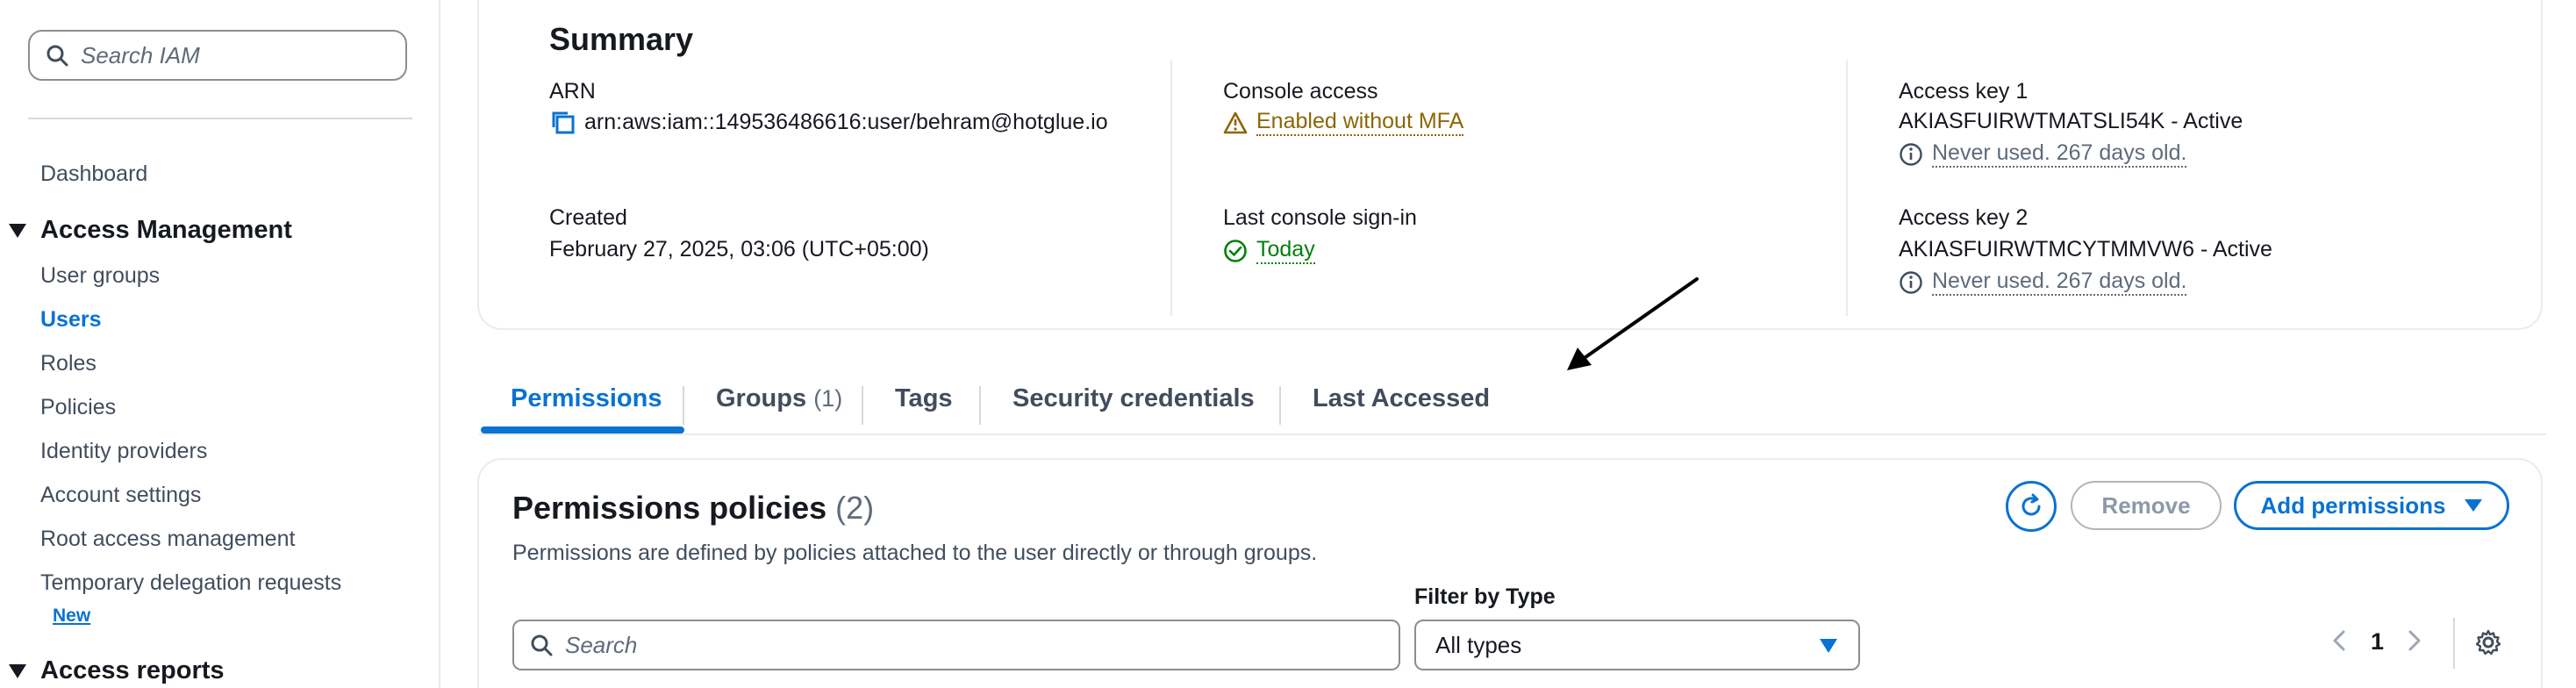  Describe the element at coordinates (2377, 642) in the screenshot. I see `current-page: 1` at that location.